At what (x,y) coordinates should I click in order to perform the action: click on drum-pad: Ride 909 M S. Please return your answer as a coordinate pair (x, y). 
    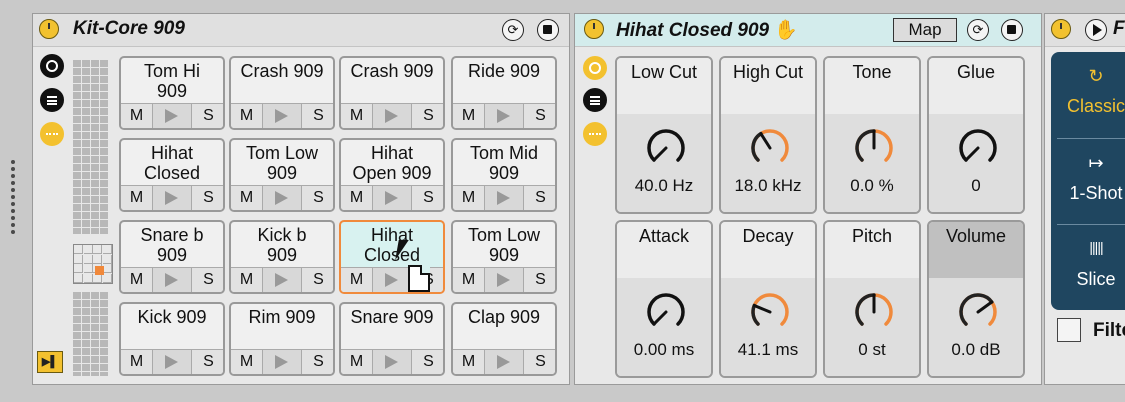
    Looking at the image, I should click on (504, 93).